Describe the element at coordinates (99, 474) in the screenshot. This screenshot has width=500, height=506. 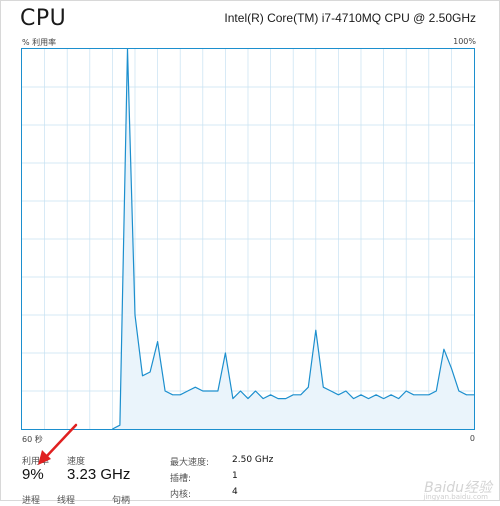
I see `speed-value: 3.23 GHz` at that location.